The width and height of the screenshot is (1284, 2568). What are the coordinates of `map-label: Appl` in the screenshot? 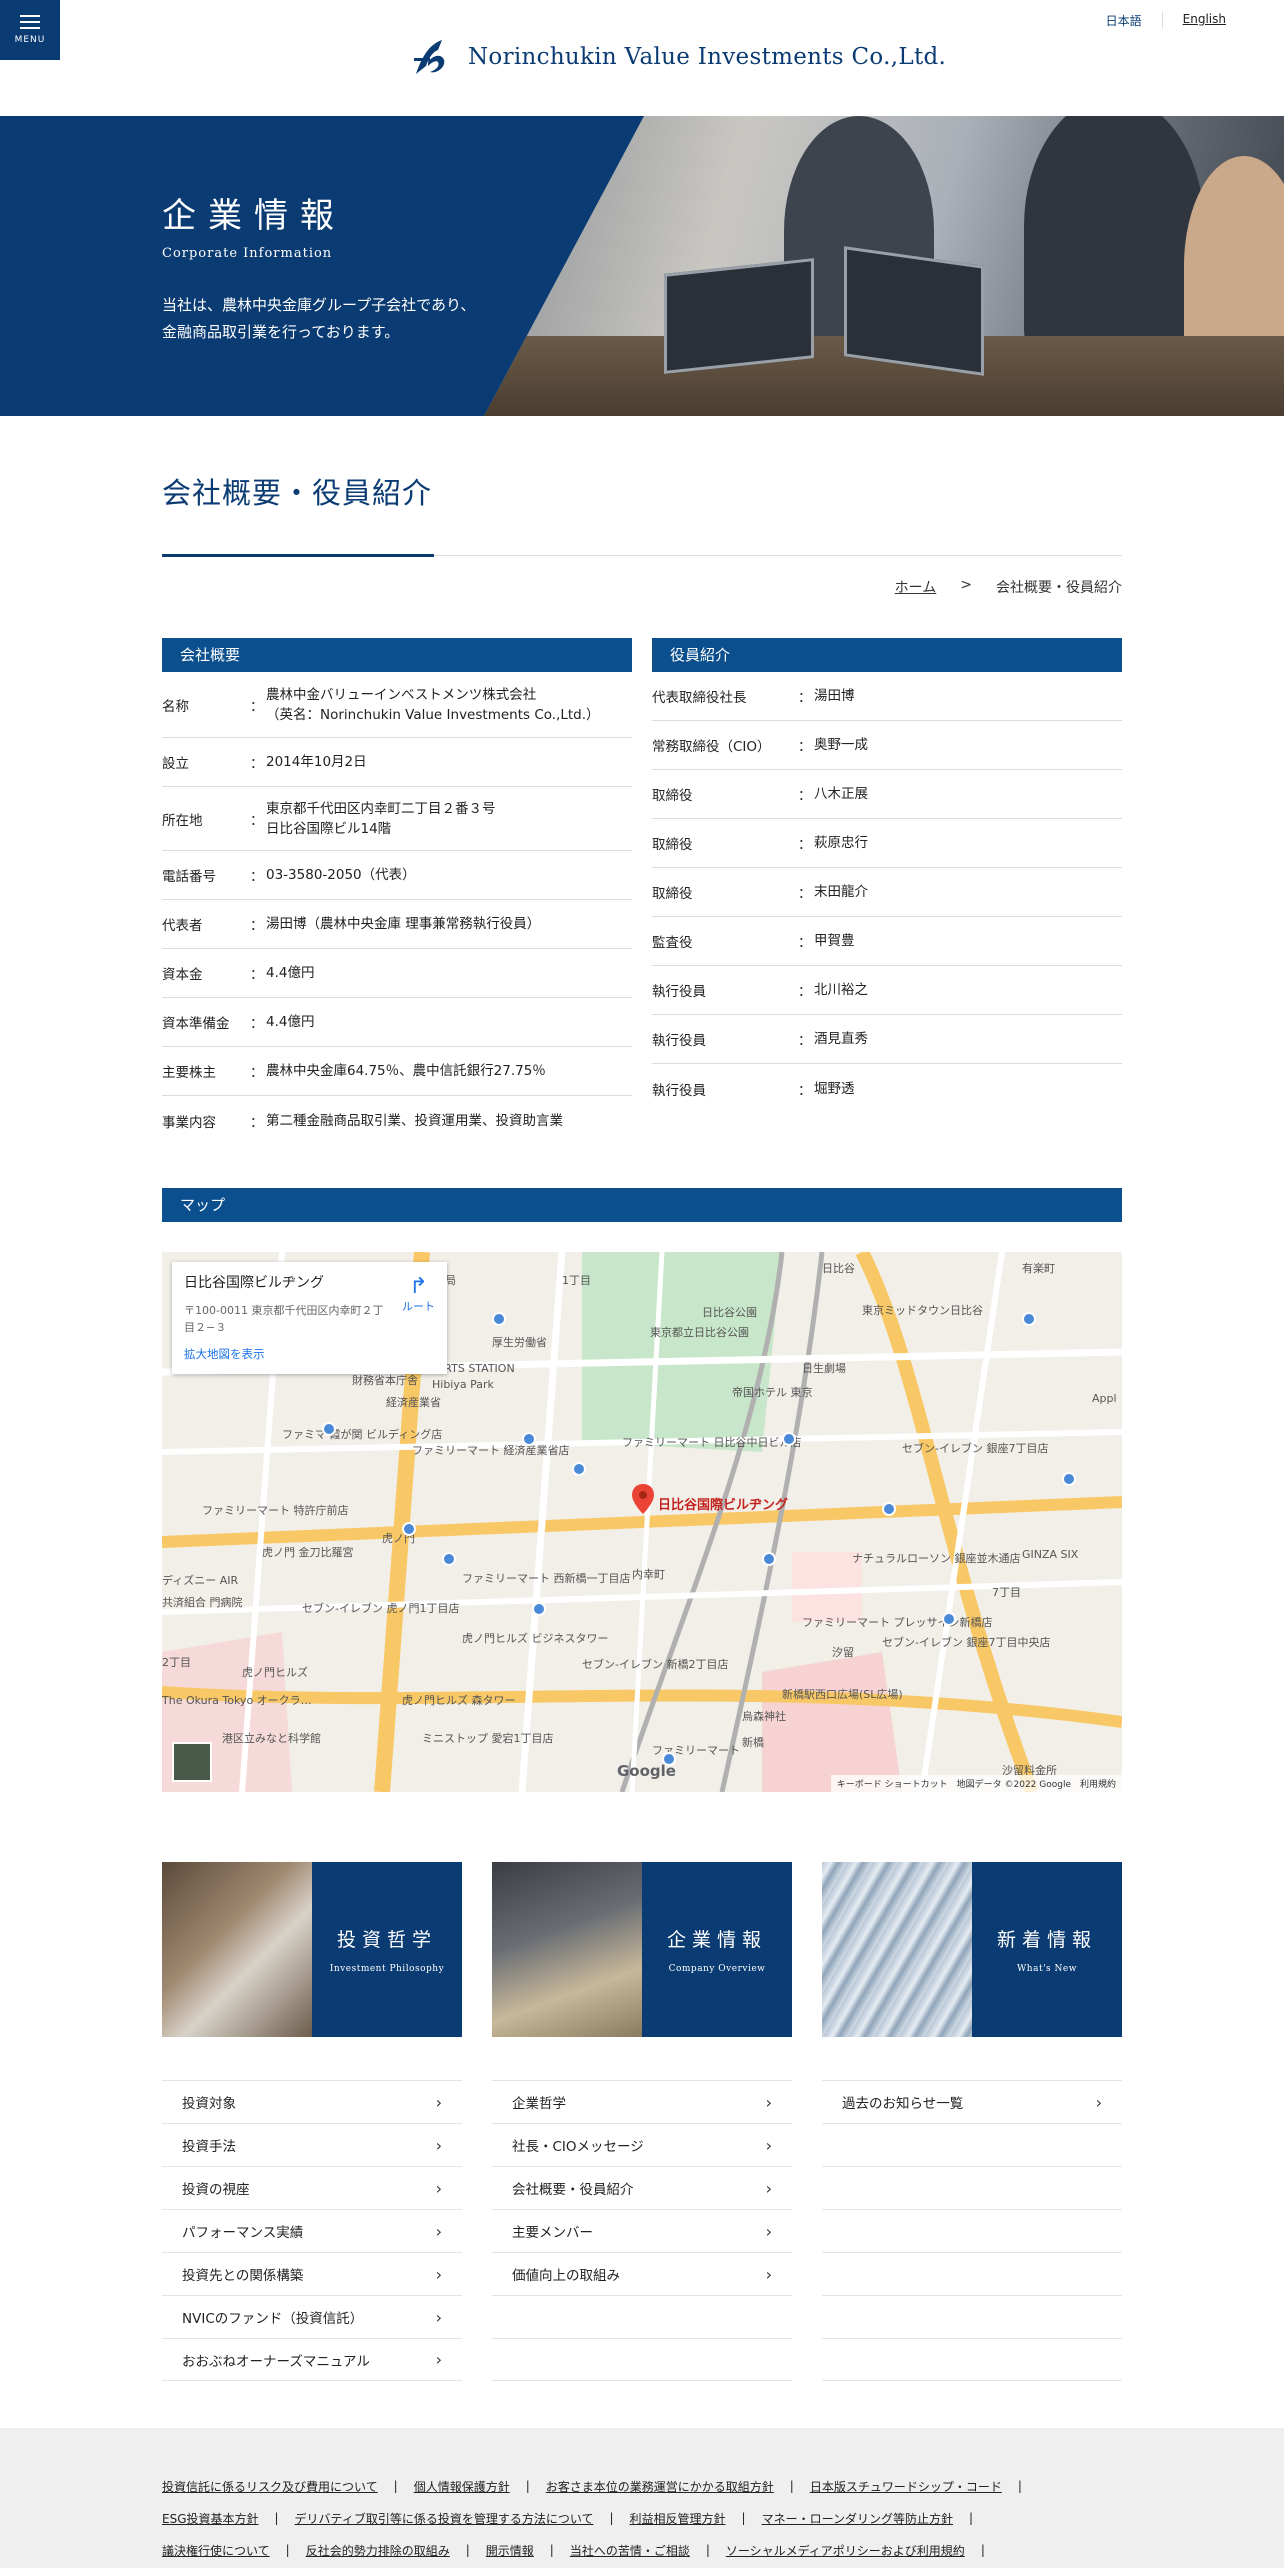 It's located at (1104, 1398).